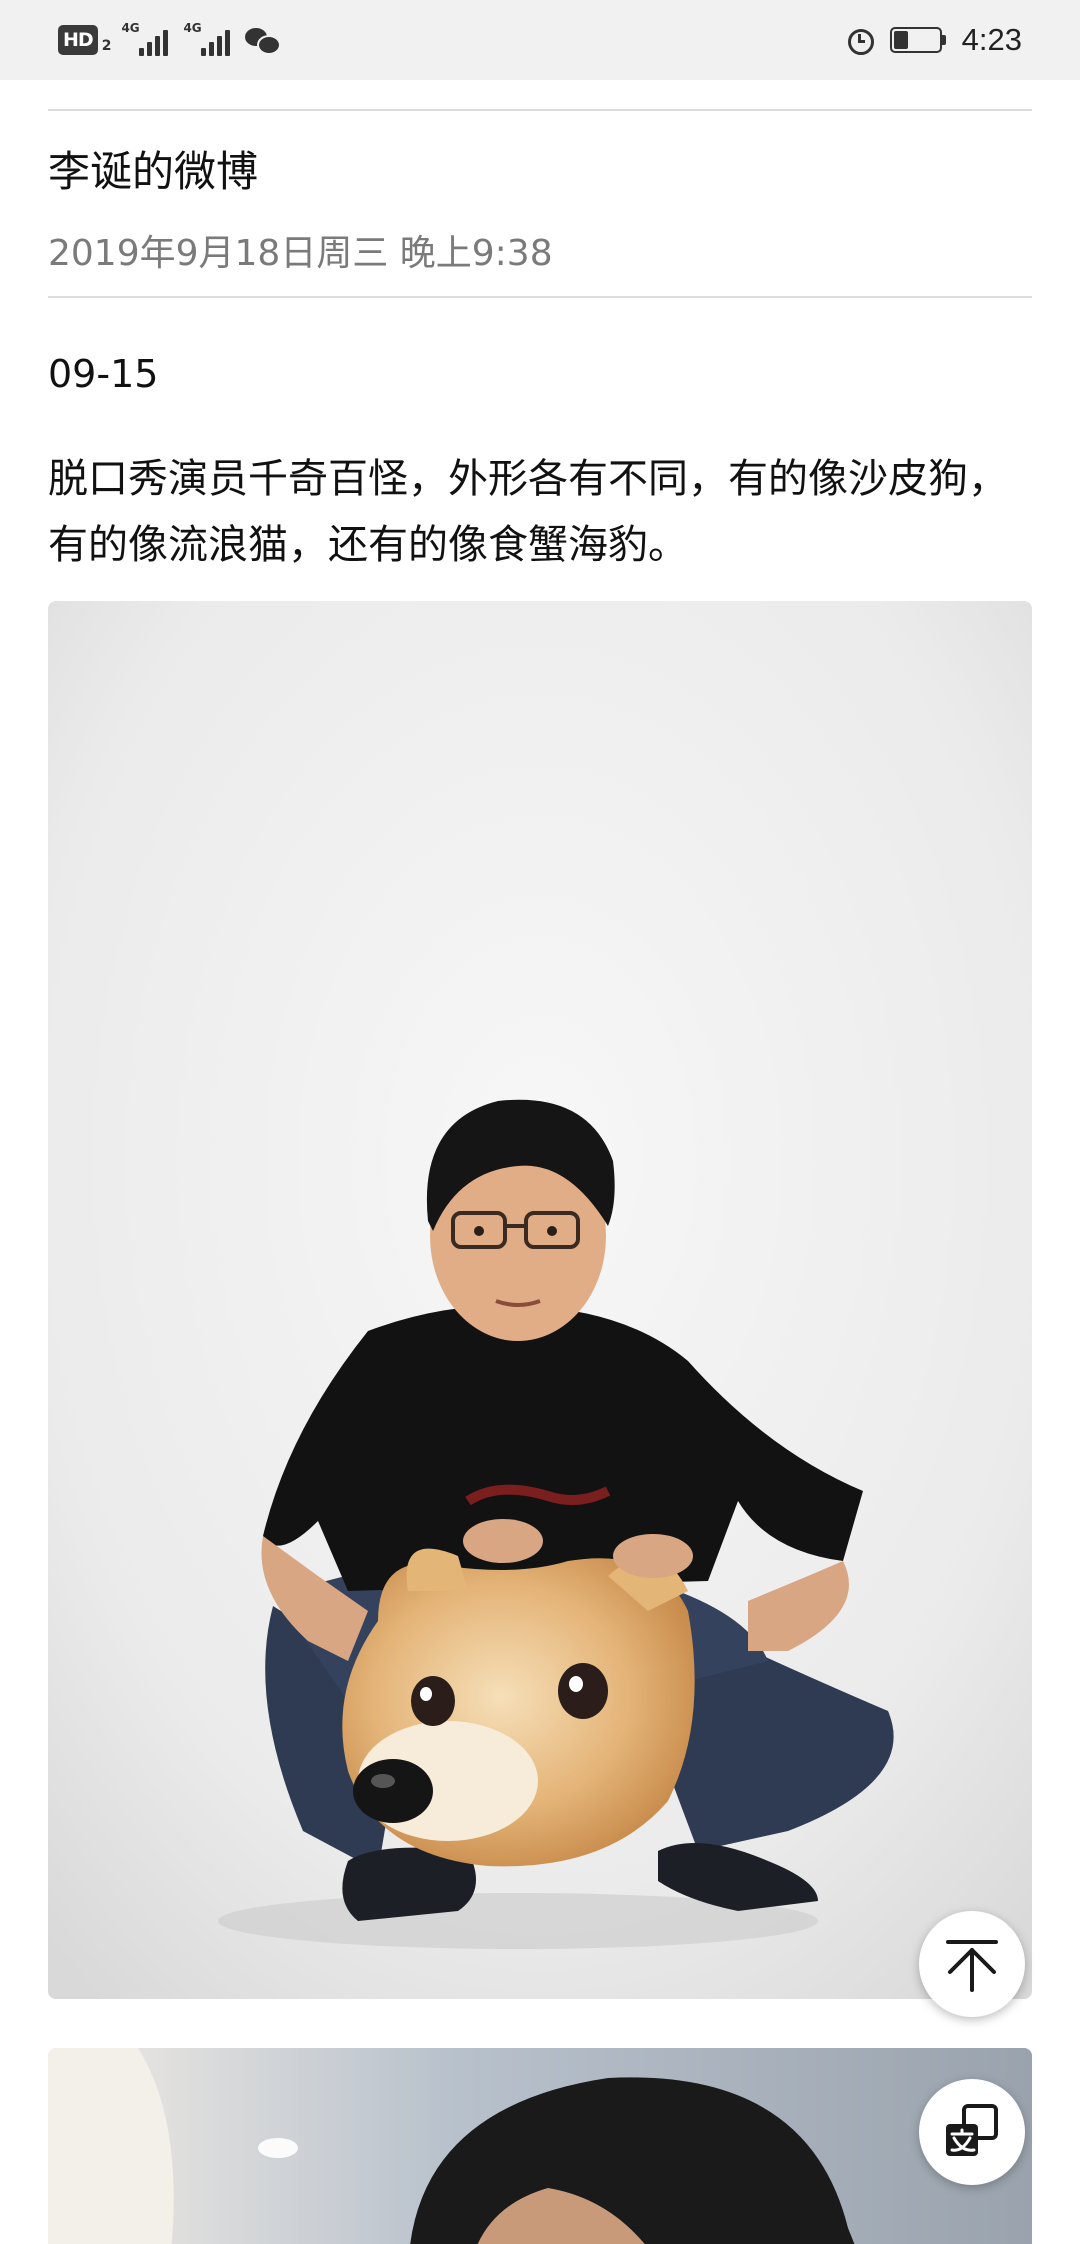  What do you see at coordinates (540, 297) in the screenshot?
I see `header-divider` at bounding box center [540, 297].